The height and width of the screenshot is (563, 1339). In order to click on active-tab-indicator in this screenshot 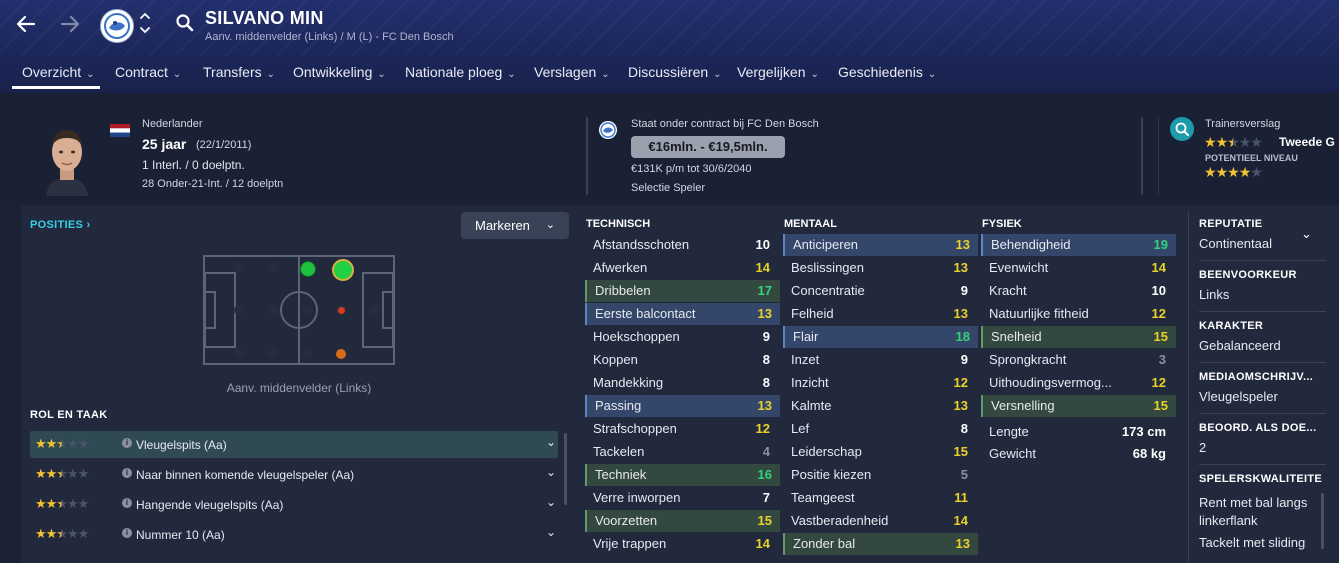, I will do `click(56, 87)`.